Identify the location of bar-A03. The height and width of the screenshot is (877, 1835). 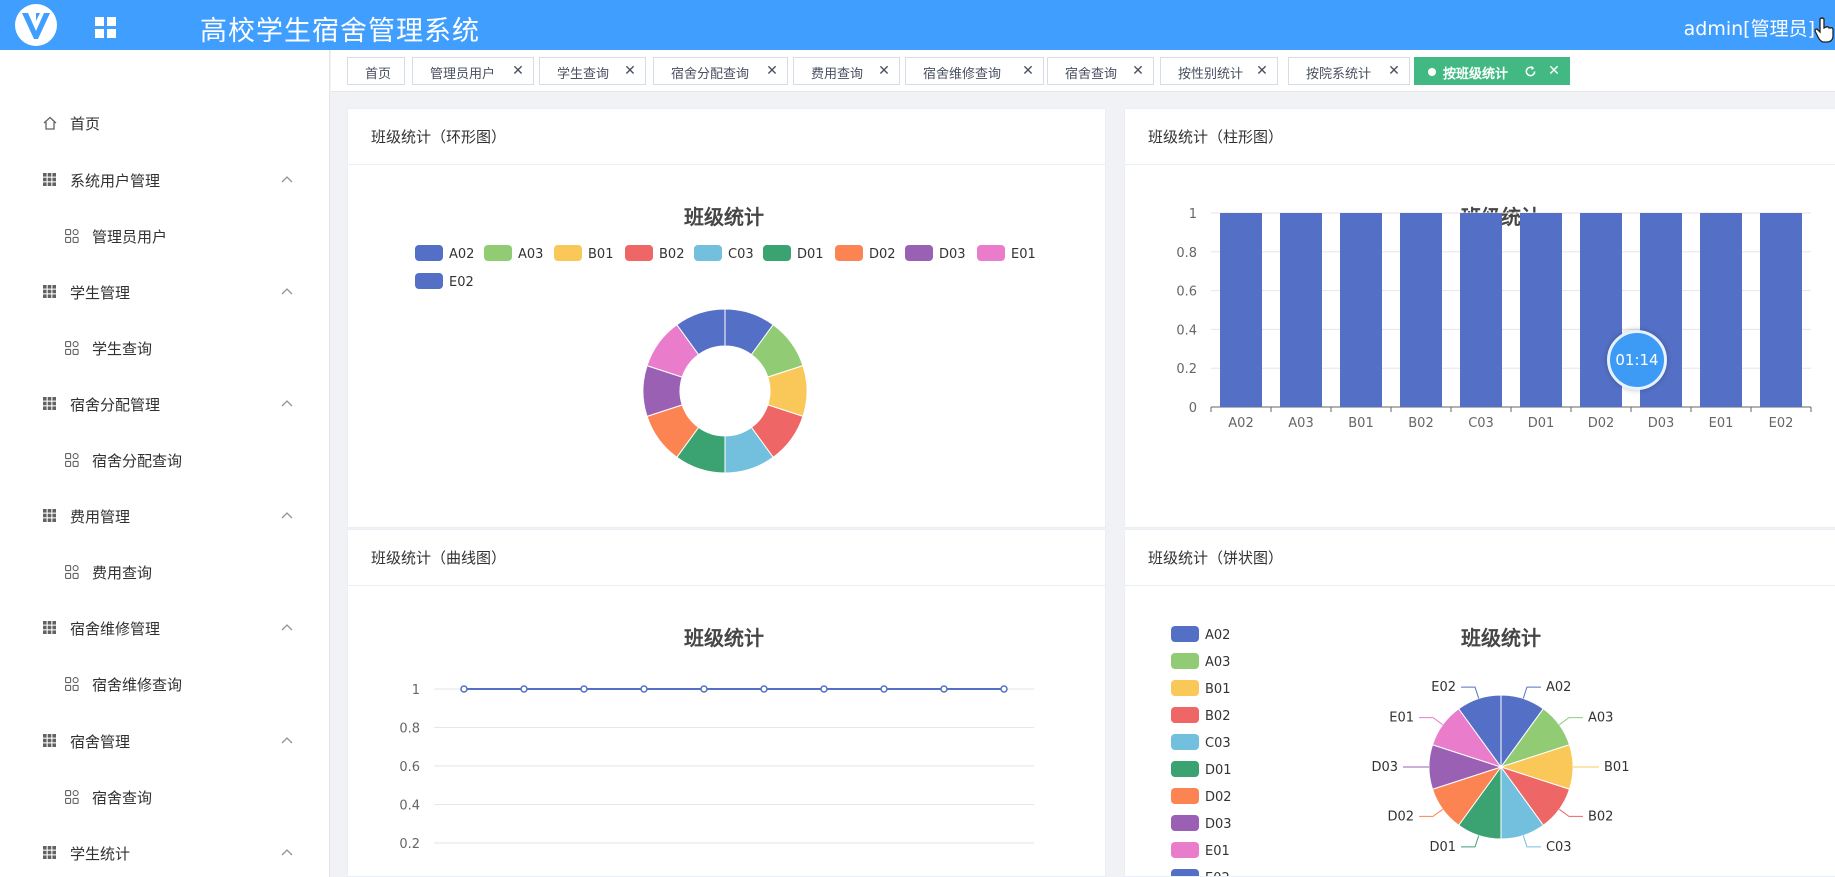
(1301, 310).